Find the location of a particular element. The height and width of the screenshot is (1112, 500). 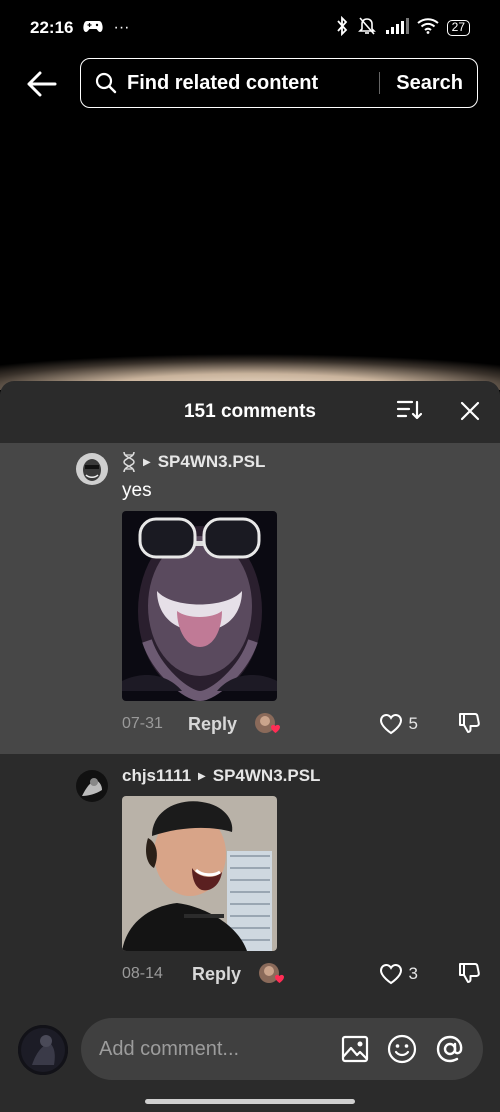

search-icon is located at coordinates (106, 83).